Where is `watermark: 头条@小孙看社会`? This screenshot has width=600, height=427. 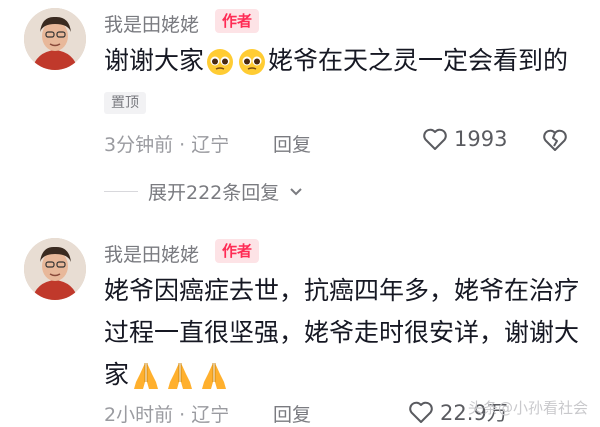 watermark: 头条@小孙看社会 is located at coordinates (527, 408).